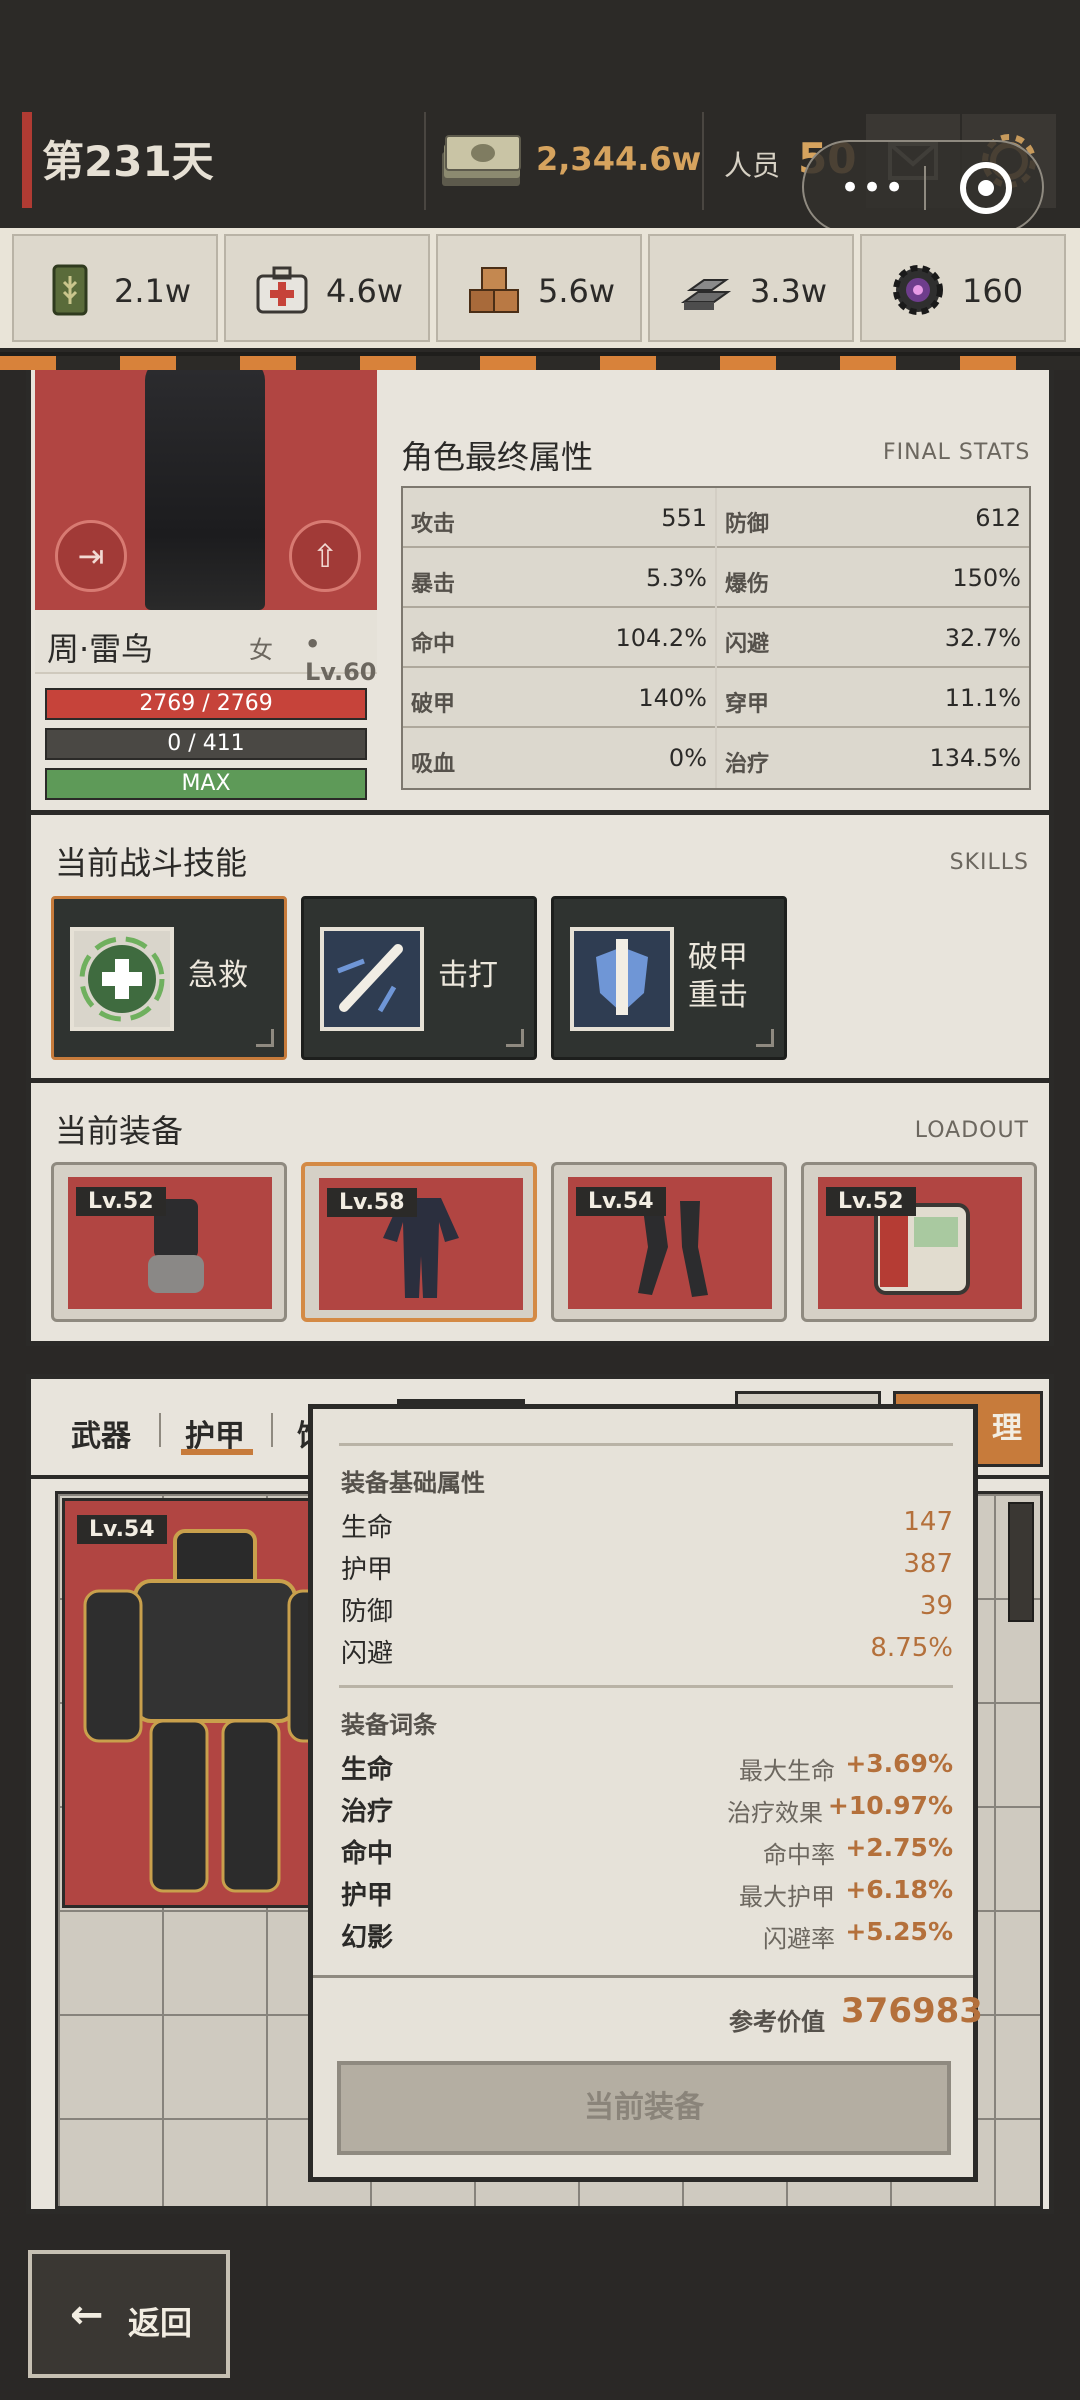 This screenshot has height=2400, width=1080. I want to click on skill-strike: 击打, so click(419, 978).